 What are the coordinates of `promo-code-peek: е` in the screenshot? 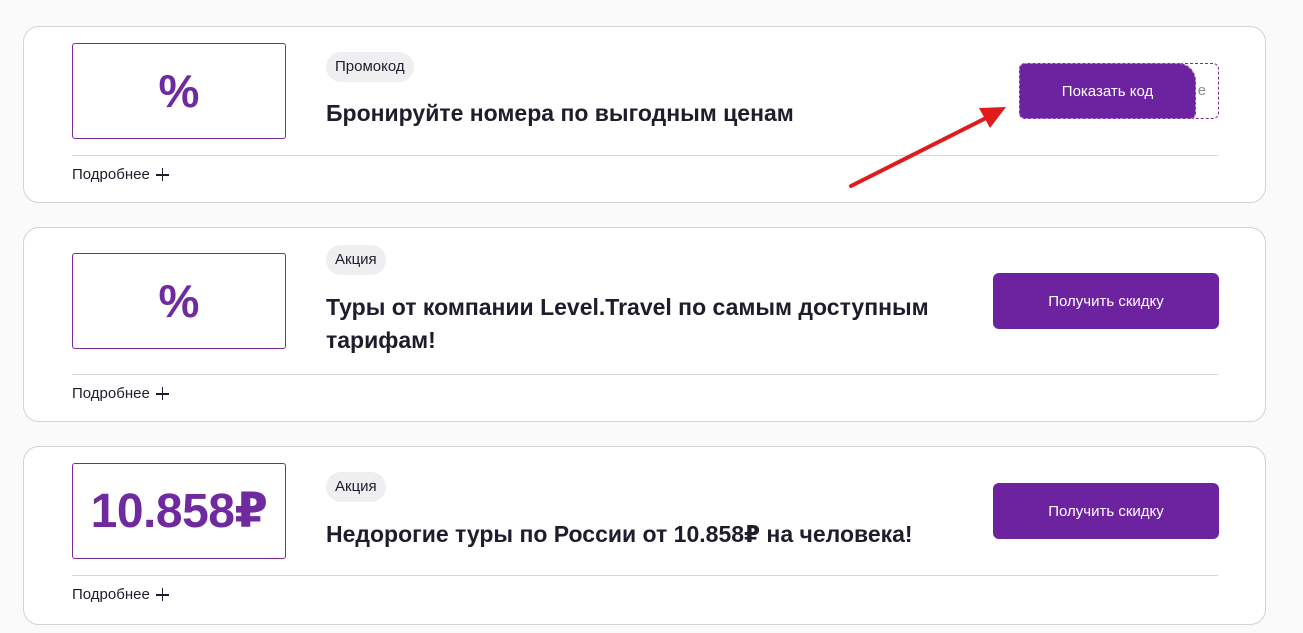 It's located at (1201, 90).